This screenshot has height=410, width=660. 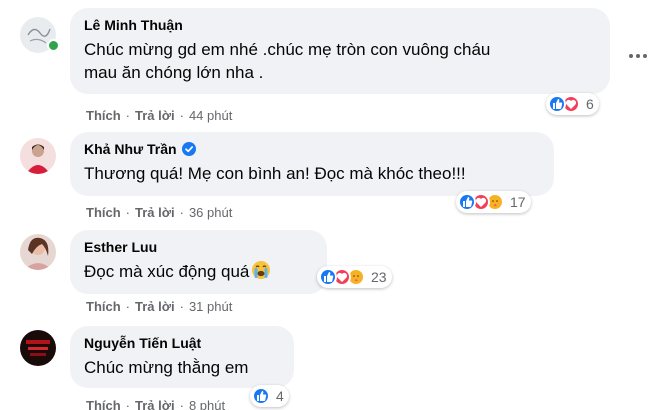 I want to click on comment-bubble: Nguyễn Tiến Luật Chúc mừng thằng em, so click(x=182, y=357).